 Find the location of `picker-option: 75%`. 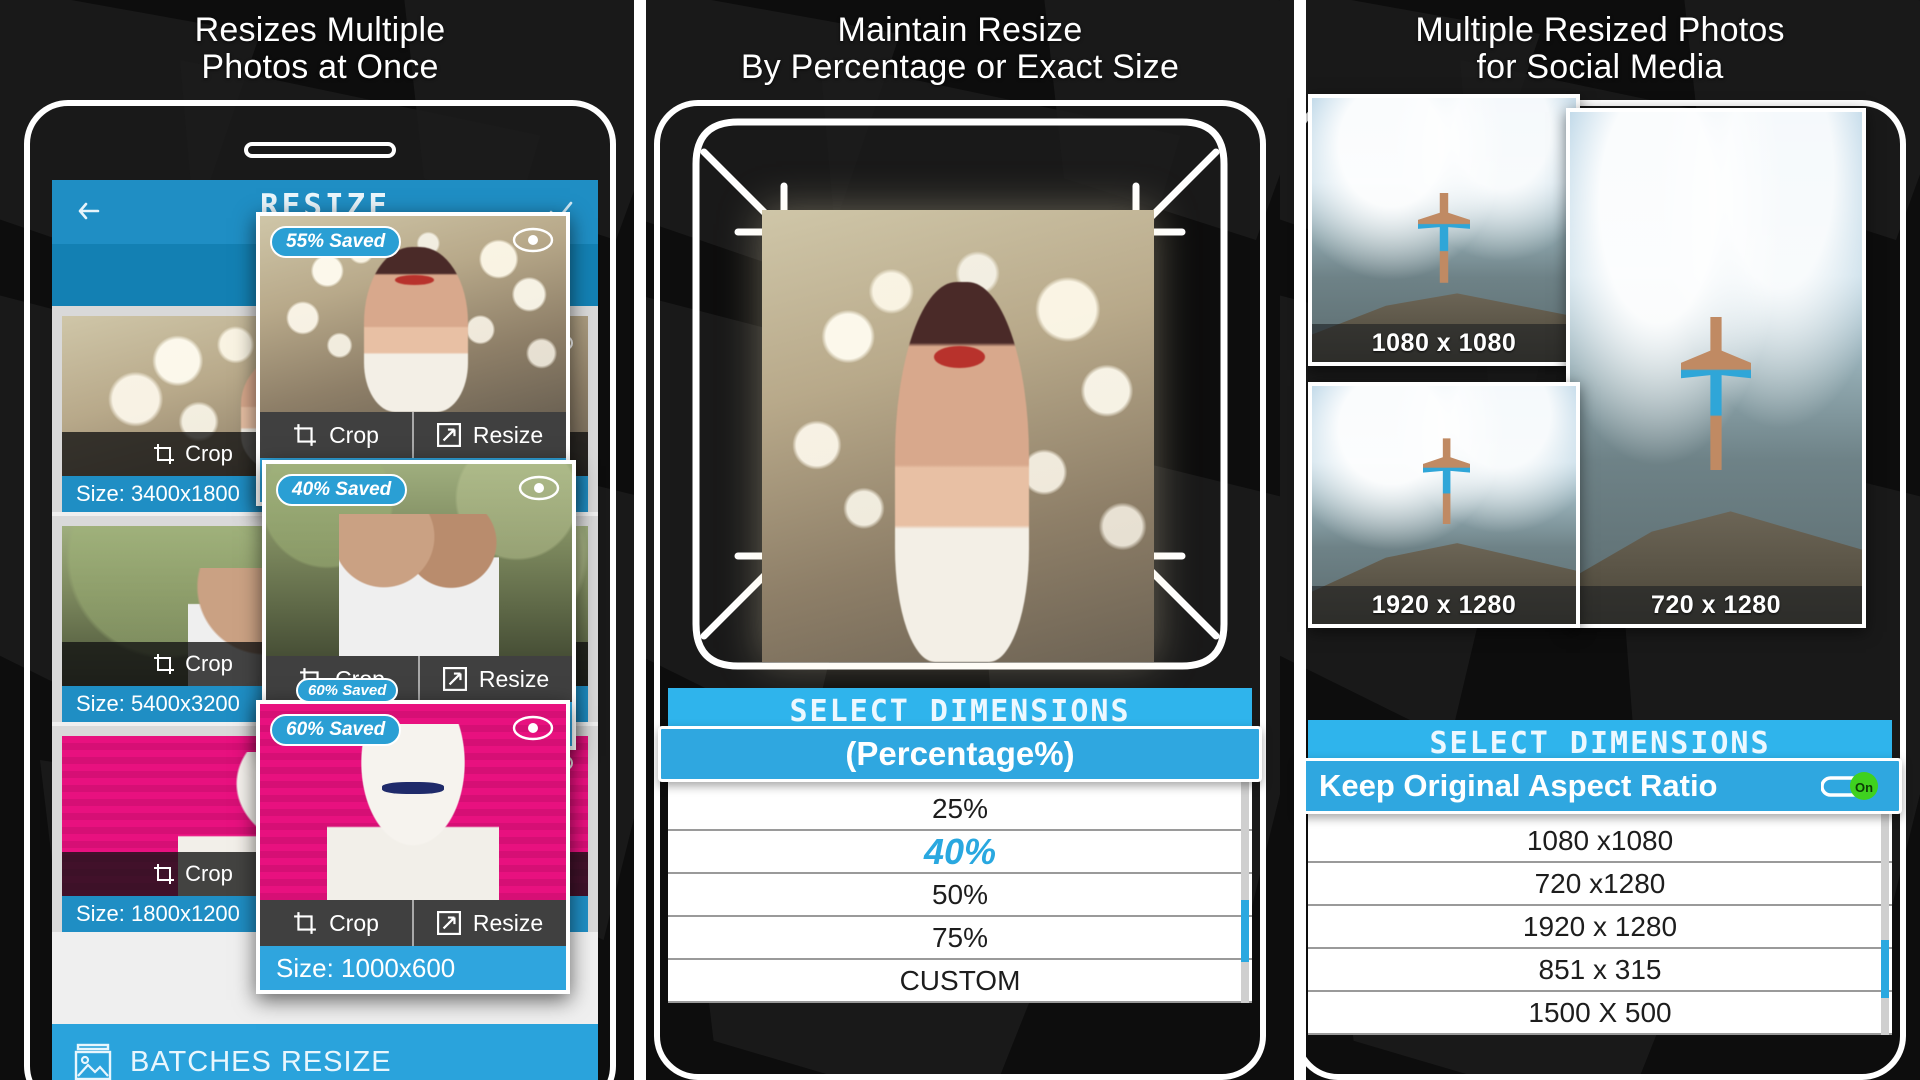

picker-option: 75% is located at coordinates (960, 938).